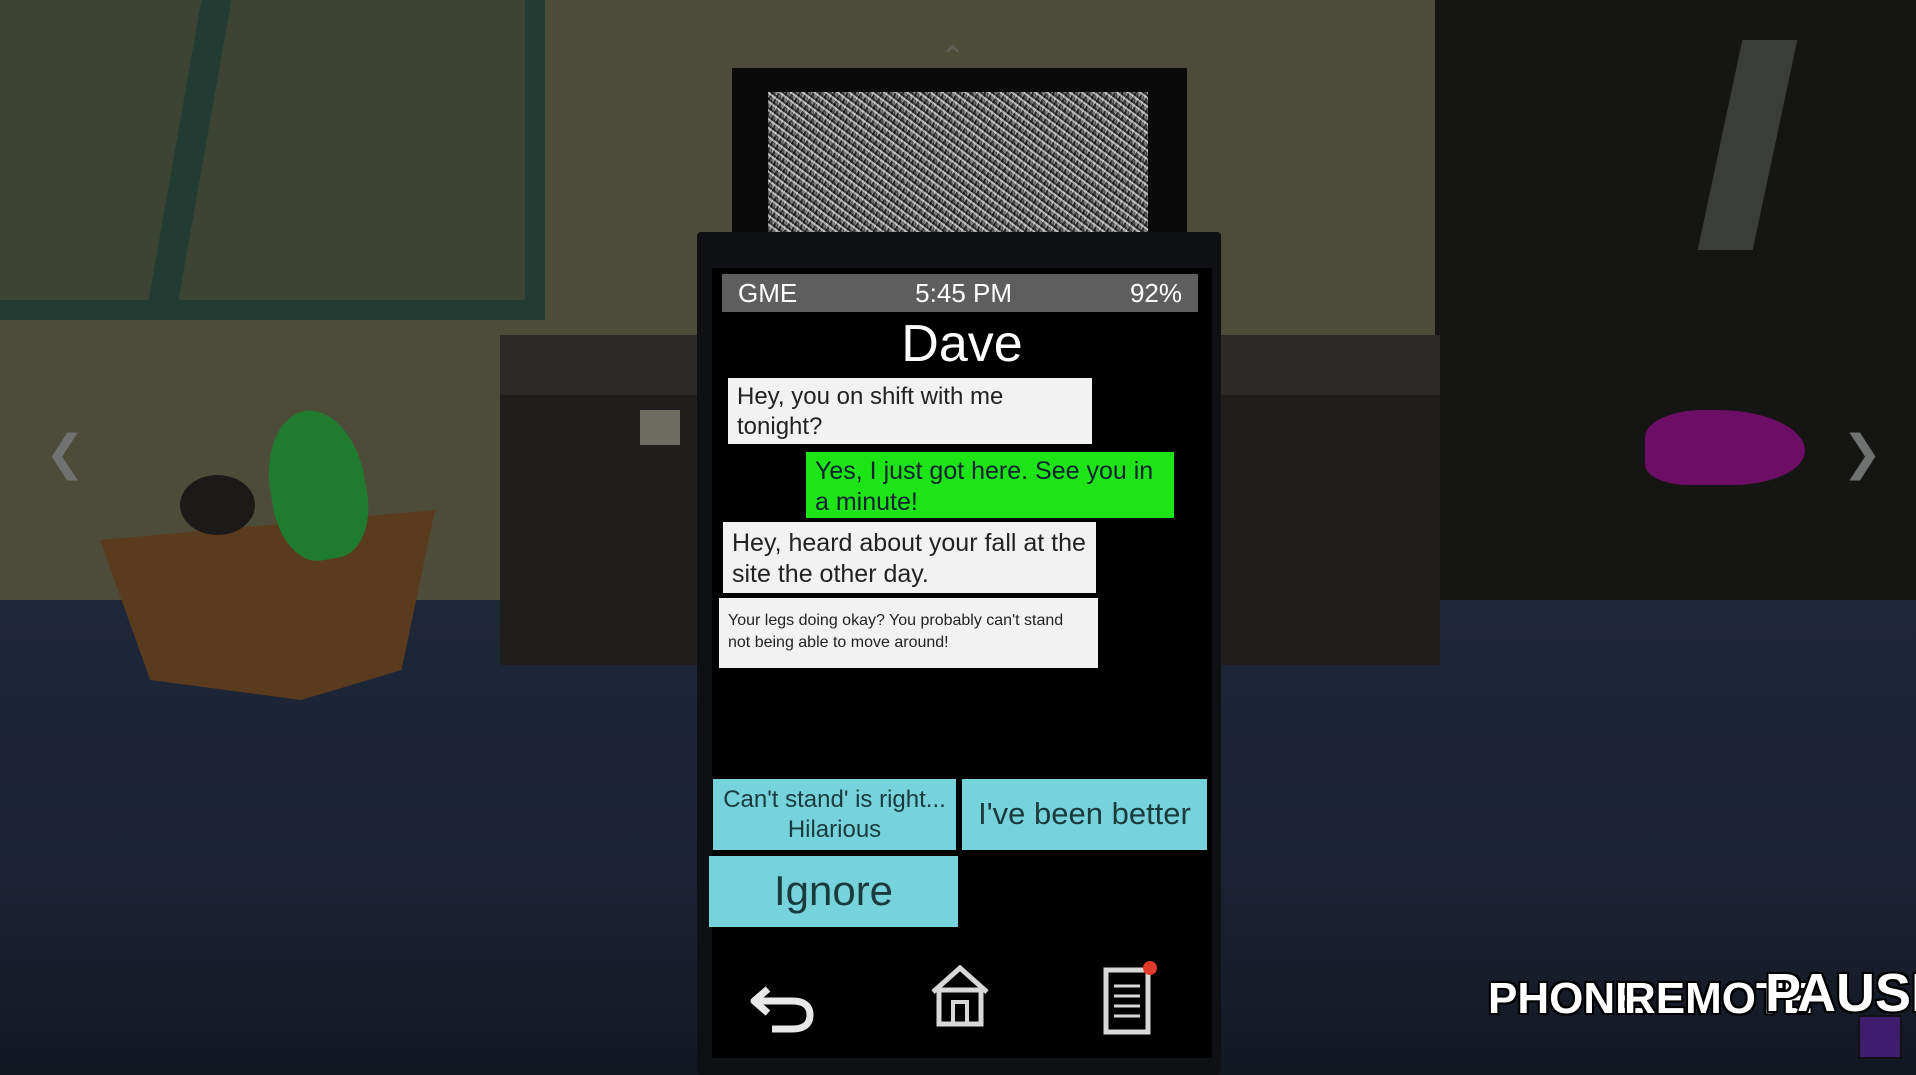 Image resolution: width=1916 pixels, height=1075 pixels. Describe the element at coordinates (952, 57) in the screenshot. I see `chevron-up-icon: ⌃` at that location.